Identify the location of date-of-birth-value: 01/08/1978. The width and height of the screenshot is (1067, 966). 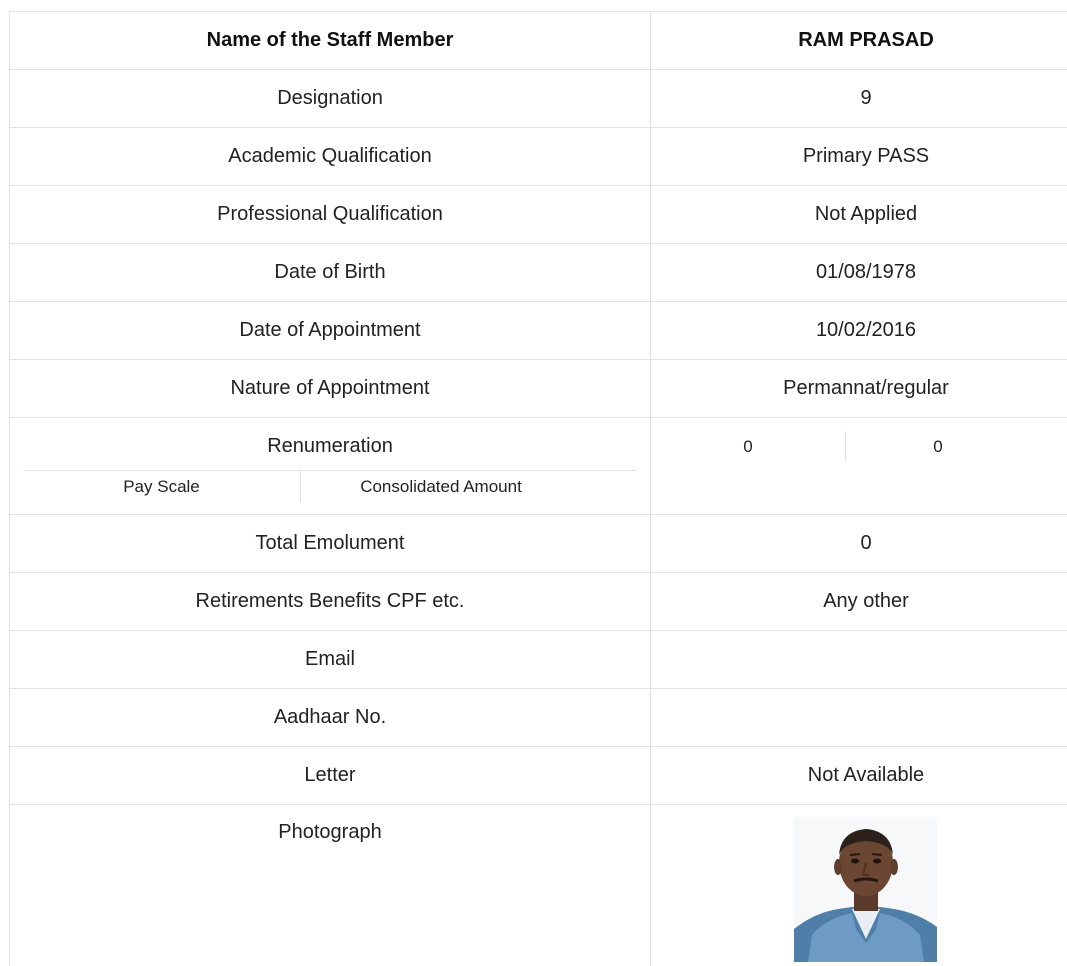
(858, 272).